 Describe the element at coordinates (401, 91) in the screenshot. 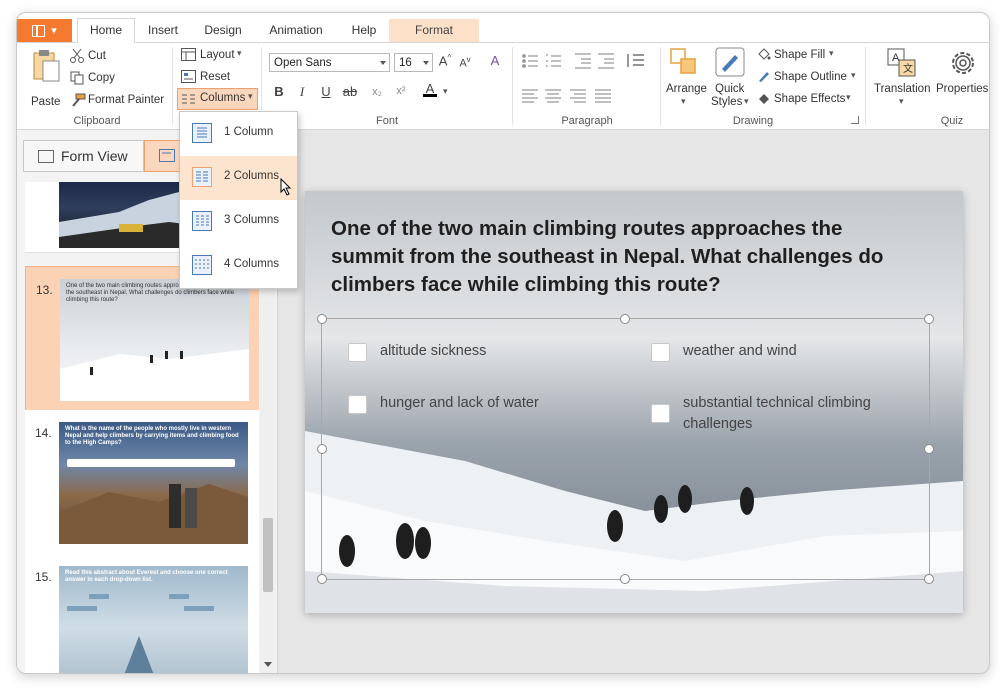

I see `superscript-icon: x²` at that location.